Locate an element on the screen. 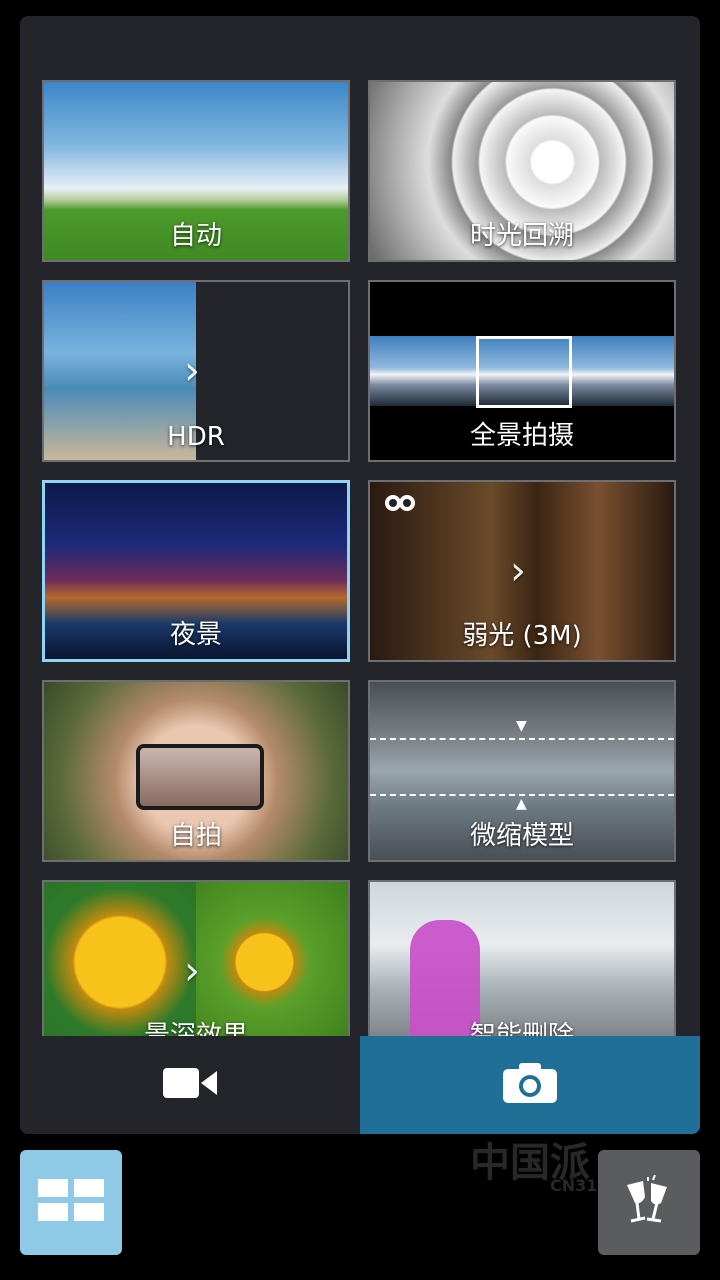  panorama-frame-icon is located at coordinates (524, 372).